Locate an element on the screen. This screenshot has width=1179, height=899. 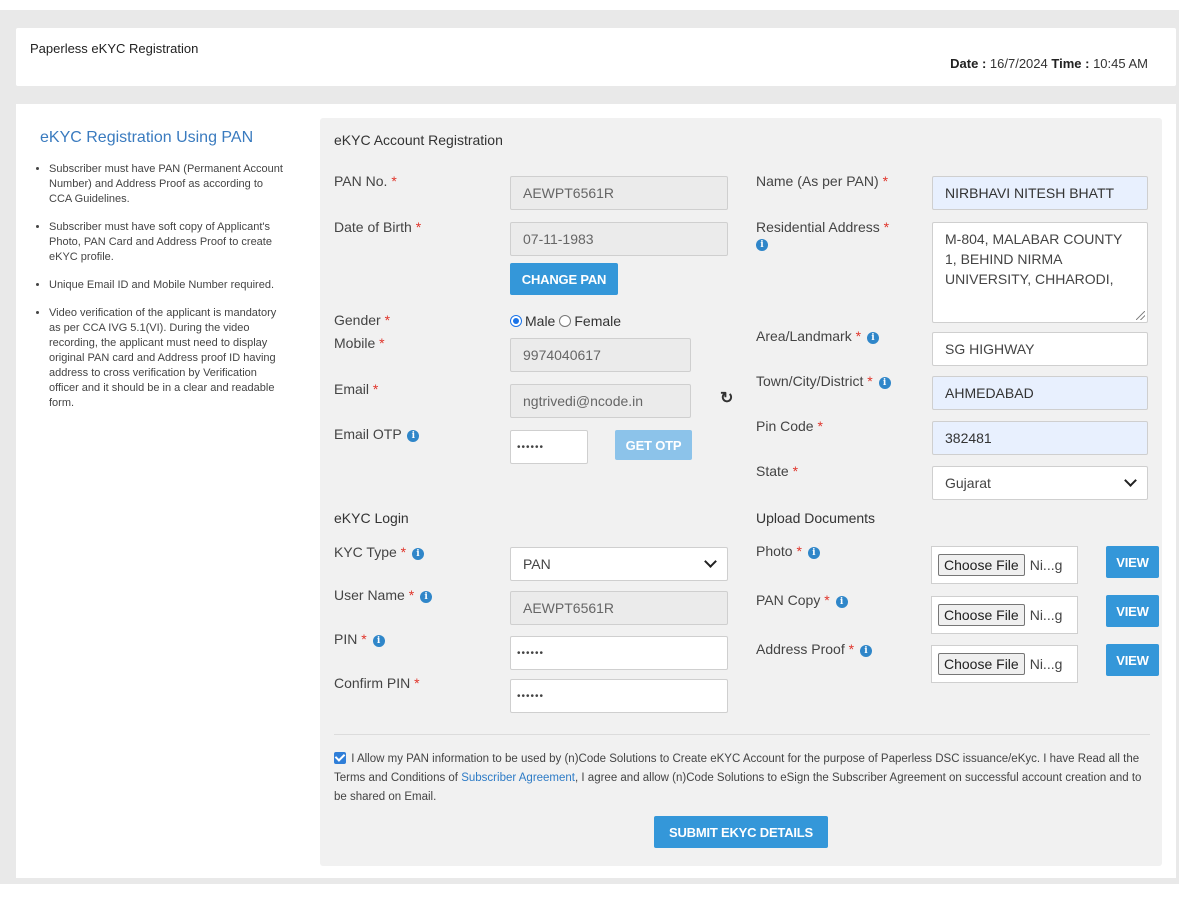
city-field: AHMEDABAD is located at coordinates (1040, 393).